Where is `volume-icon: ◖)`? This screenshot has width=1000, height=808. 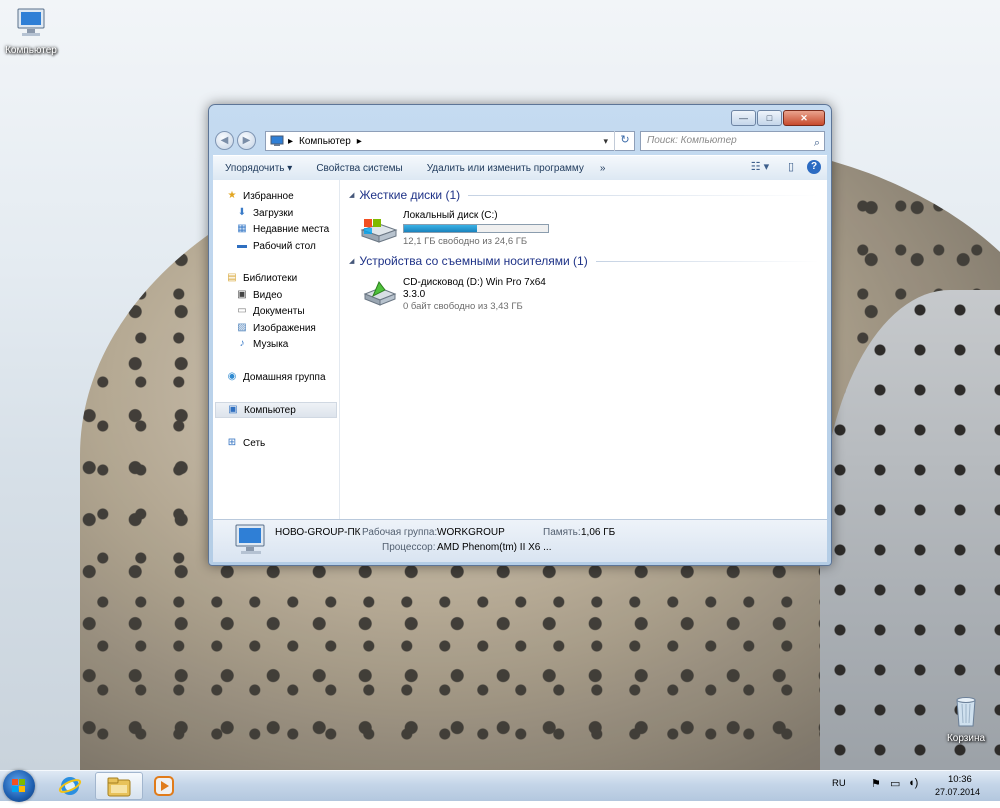 volume-icon: ◖) is located at coordinates (913, 783).